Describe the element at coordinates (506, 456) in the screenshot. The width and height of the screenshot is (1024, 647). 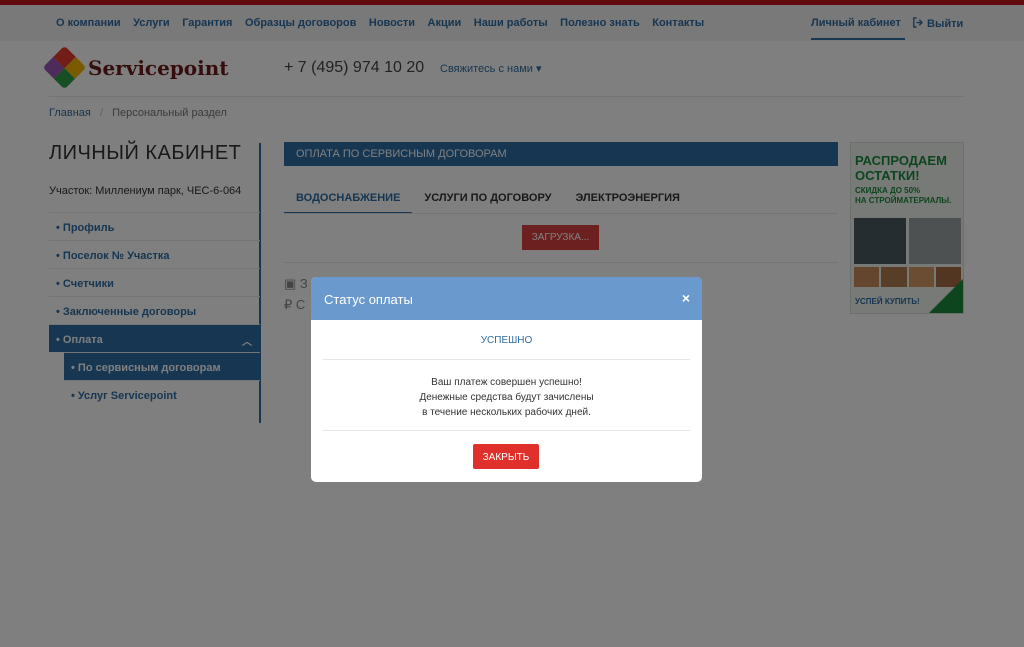
I see `close-button: ЗАКРЫТЬ` at that location.